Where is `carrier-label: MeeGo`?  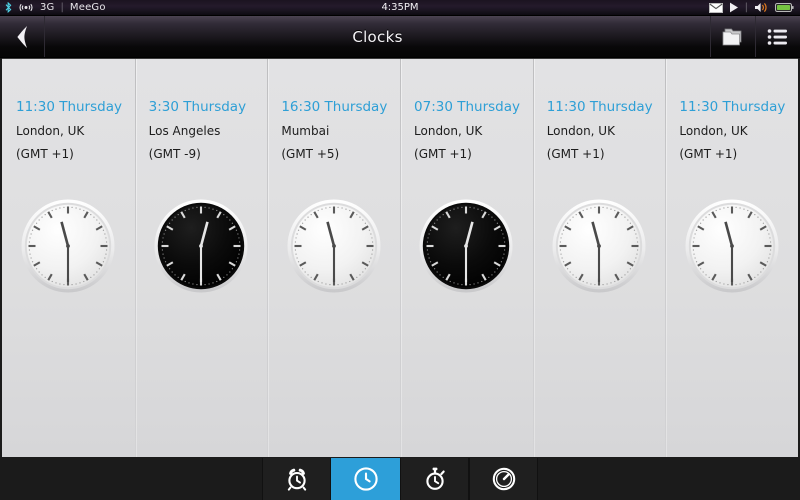
carrier-label: MeeGo is located at coordinates (87, 7).